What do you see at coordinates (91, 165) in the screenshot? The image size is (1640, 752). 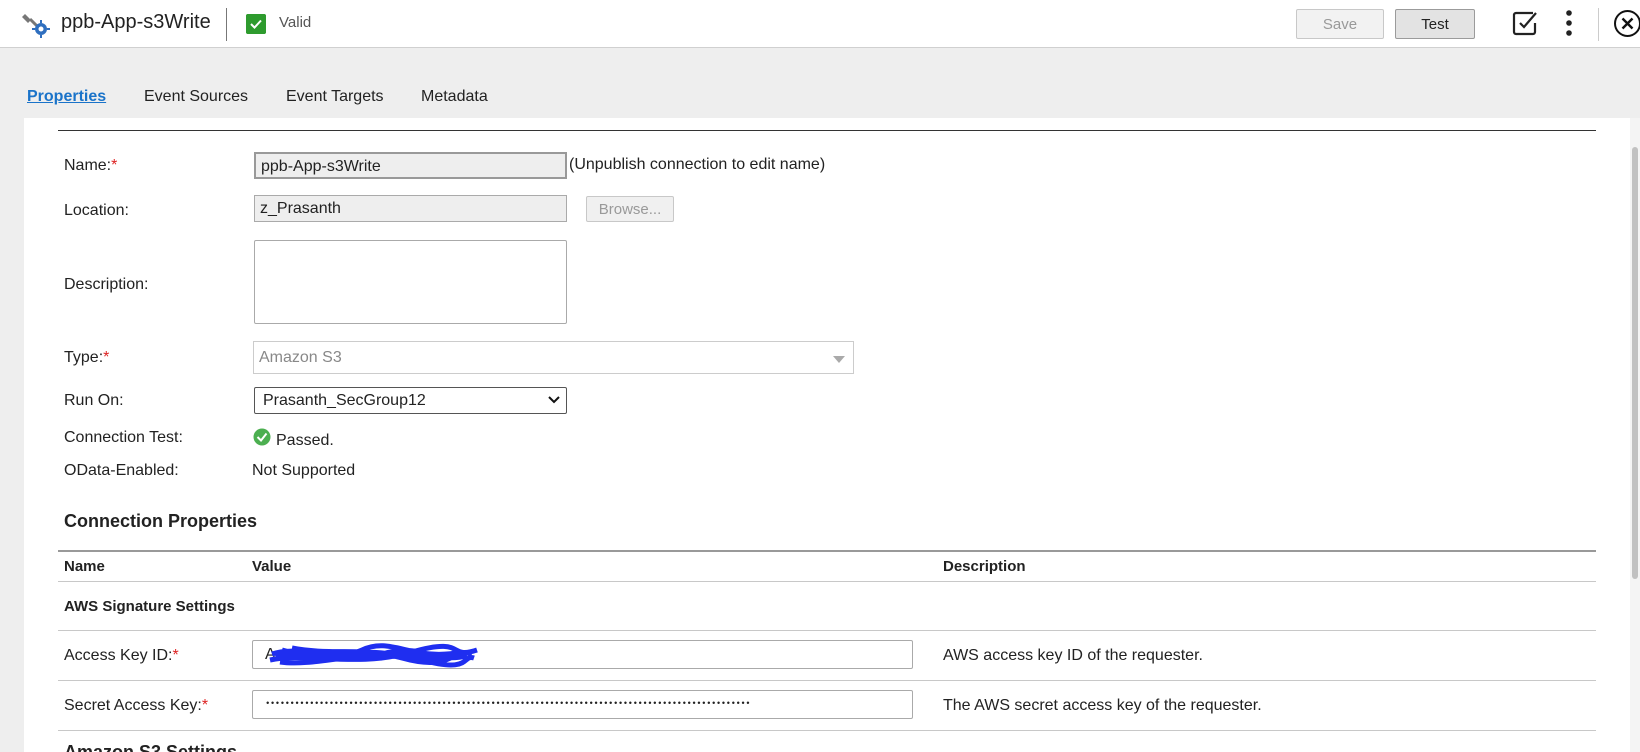 I see `name-label: Name:*` at bounding box center [91, 165].